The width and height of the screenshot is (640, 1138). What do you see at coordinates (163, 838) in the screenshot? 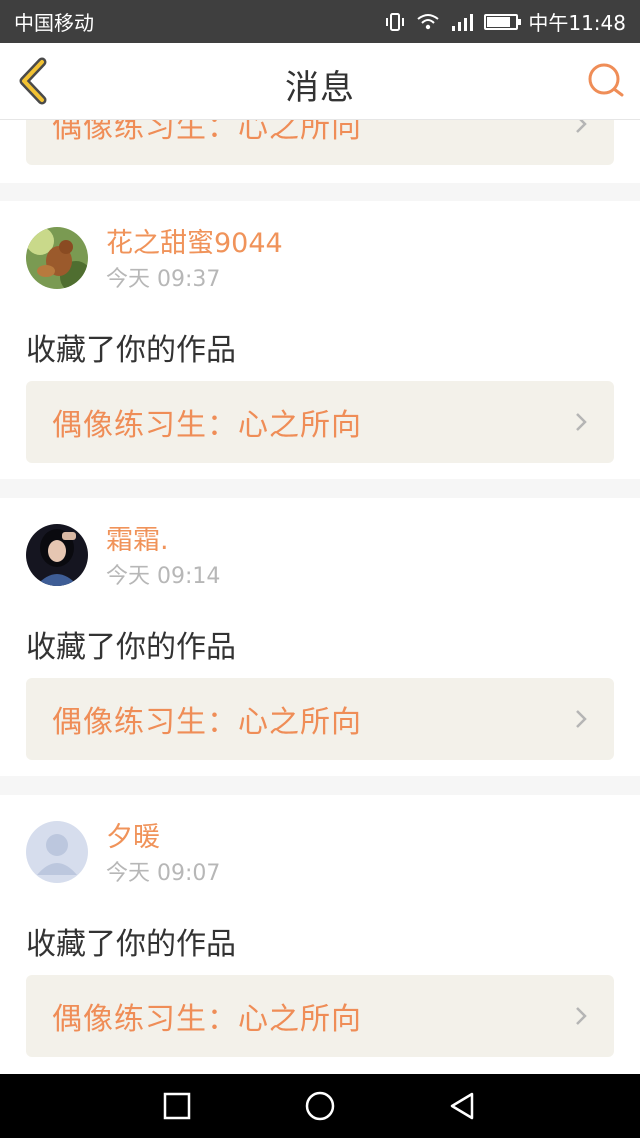
I see `username: 夕暖` at bounding box center [163, 838].